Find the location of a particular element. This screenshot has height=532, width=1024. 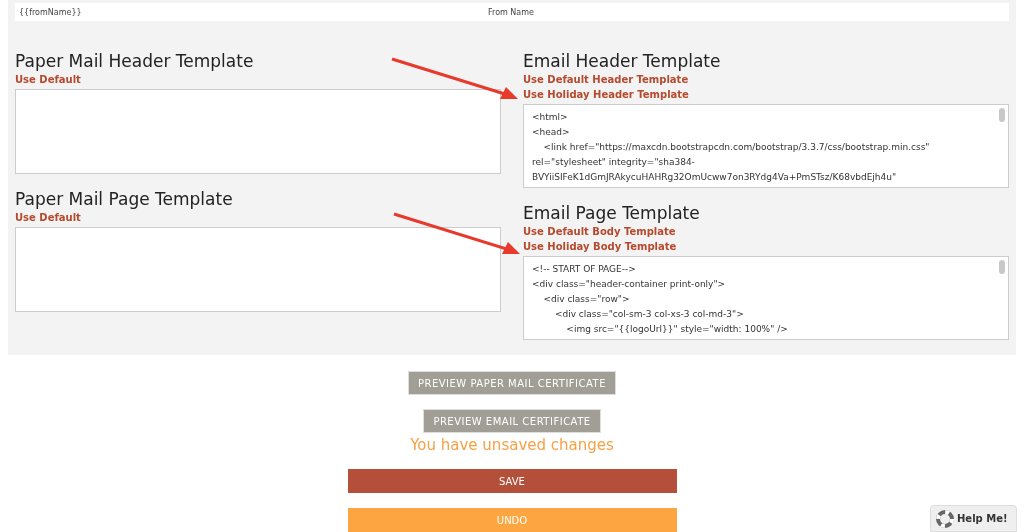

variable-text: {{fromName}} is located at coordinates (51, 12).